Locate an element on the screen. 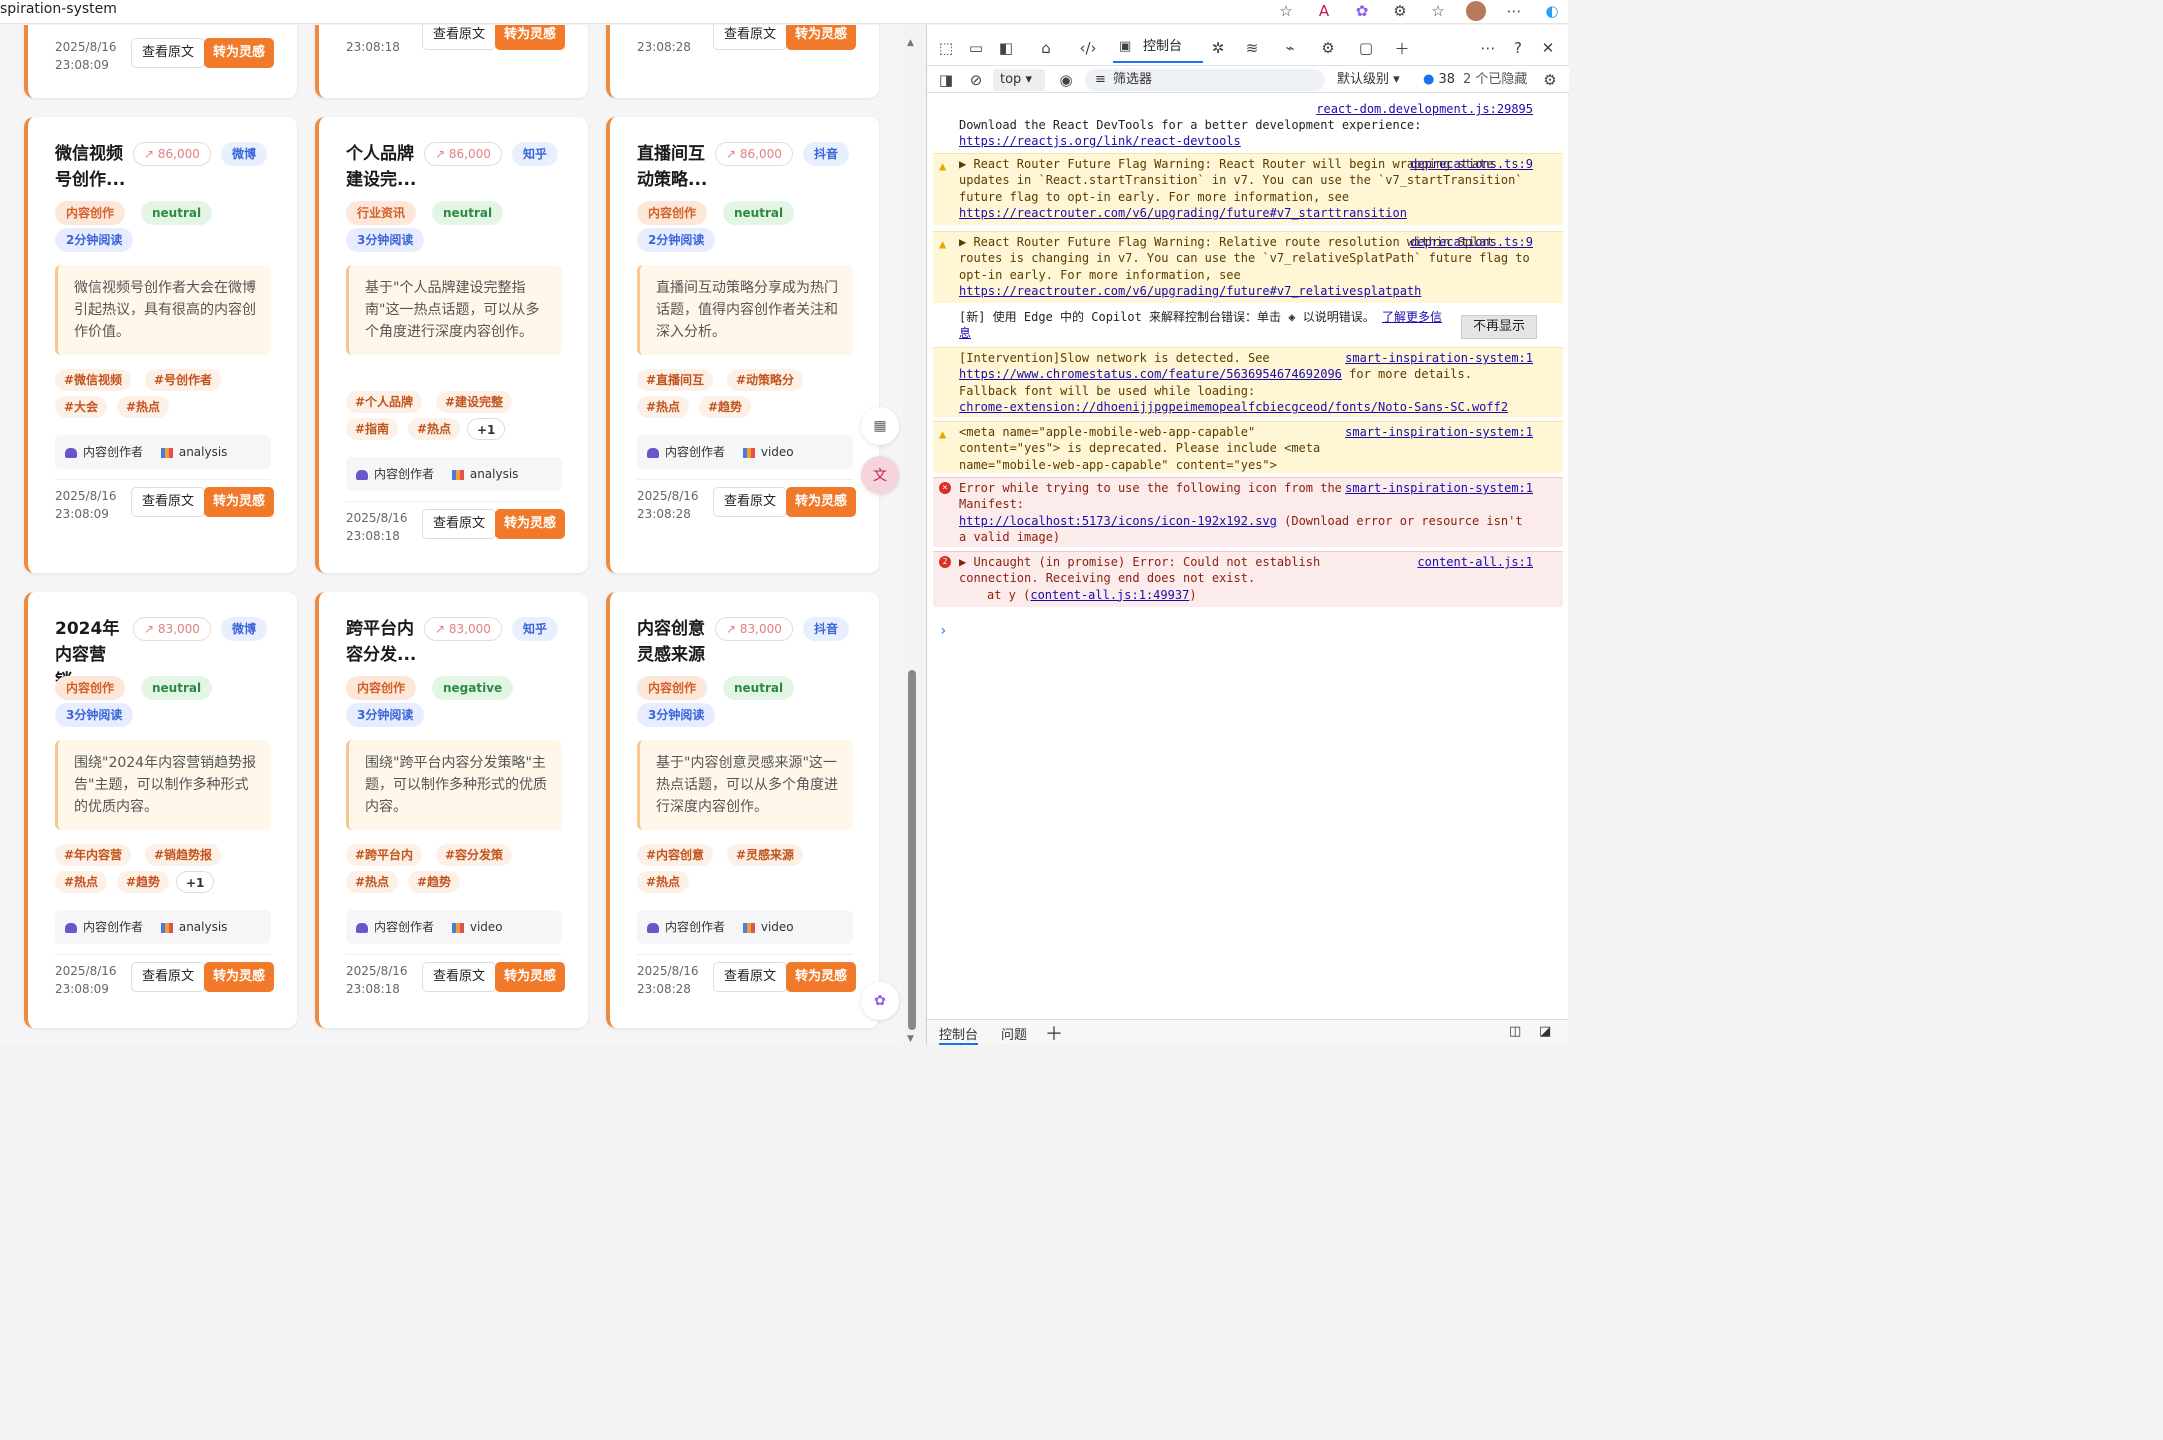  more-tools-icon: ⋯ is located at coordinates (1488, 48).